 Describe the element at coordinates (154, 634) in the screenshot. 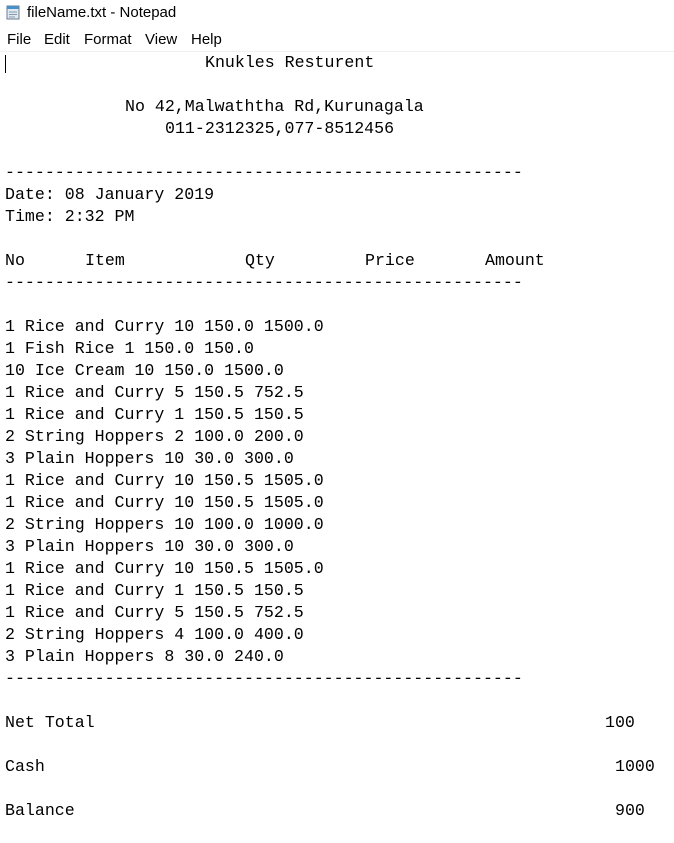

I see `item-line: 2 String Hoppers 4 100.0 400.0` at that location.